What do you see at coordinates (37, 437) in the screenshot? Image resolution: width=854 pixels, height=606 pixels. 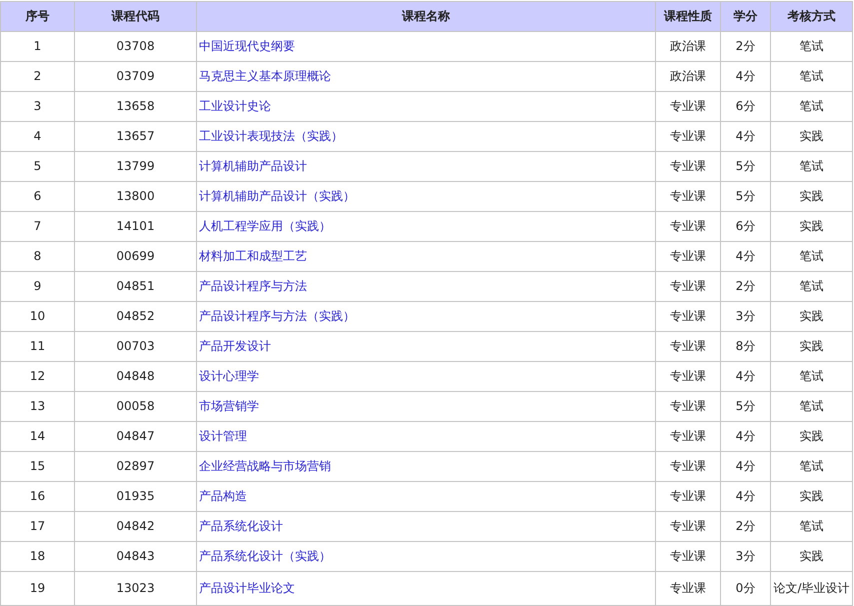 I see `table-cell: 14` at bounding box center [37, 437].